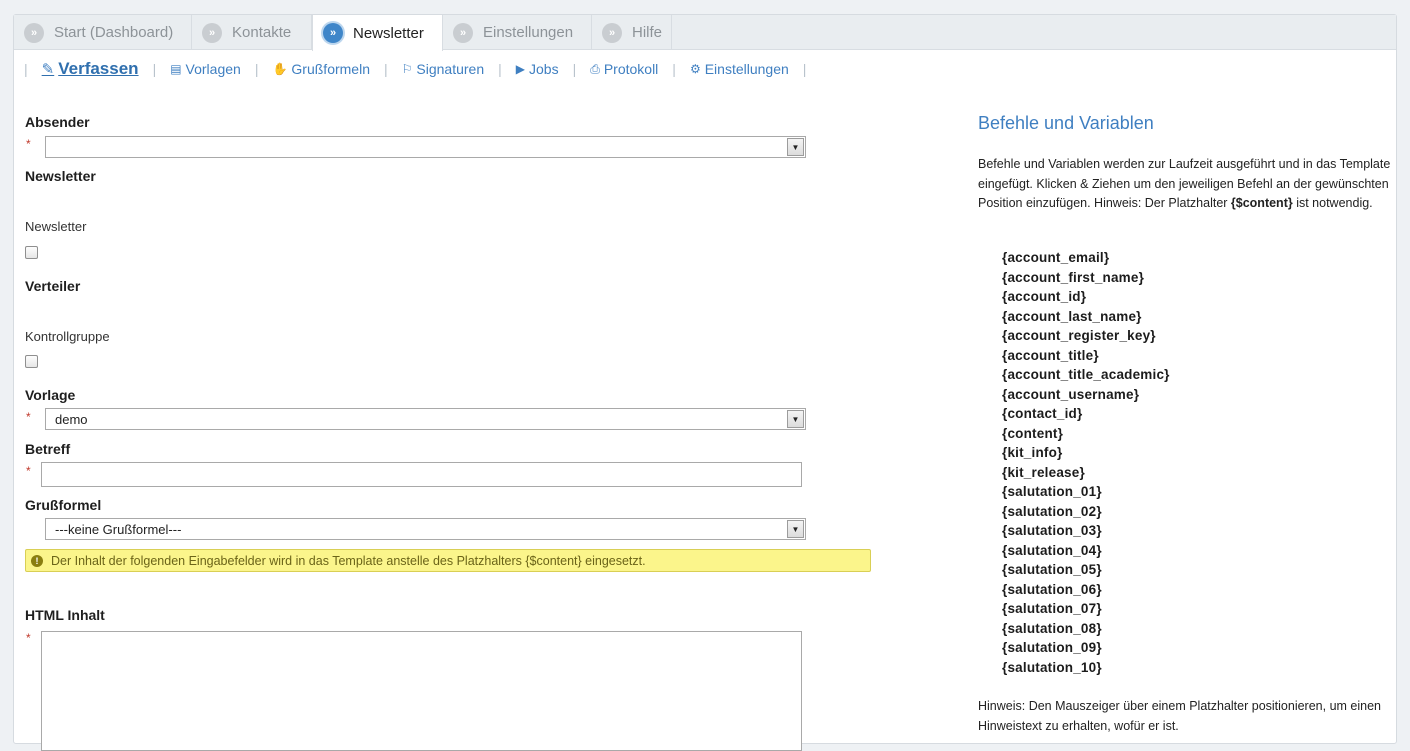  Describe the element at coordinates (1086, 375) in the screenshot. I see `variable-item: {account_title_academic}` at that location.